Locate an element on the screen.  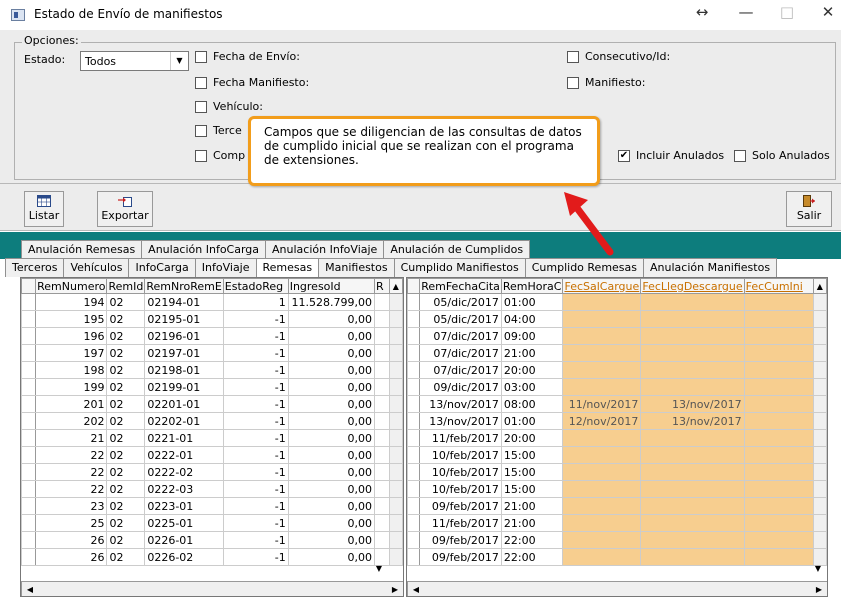
table-row: 202 02 02202-01 -1 0,00 is located at coordinates (212, 421).